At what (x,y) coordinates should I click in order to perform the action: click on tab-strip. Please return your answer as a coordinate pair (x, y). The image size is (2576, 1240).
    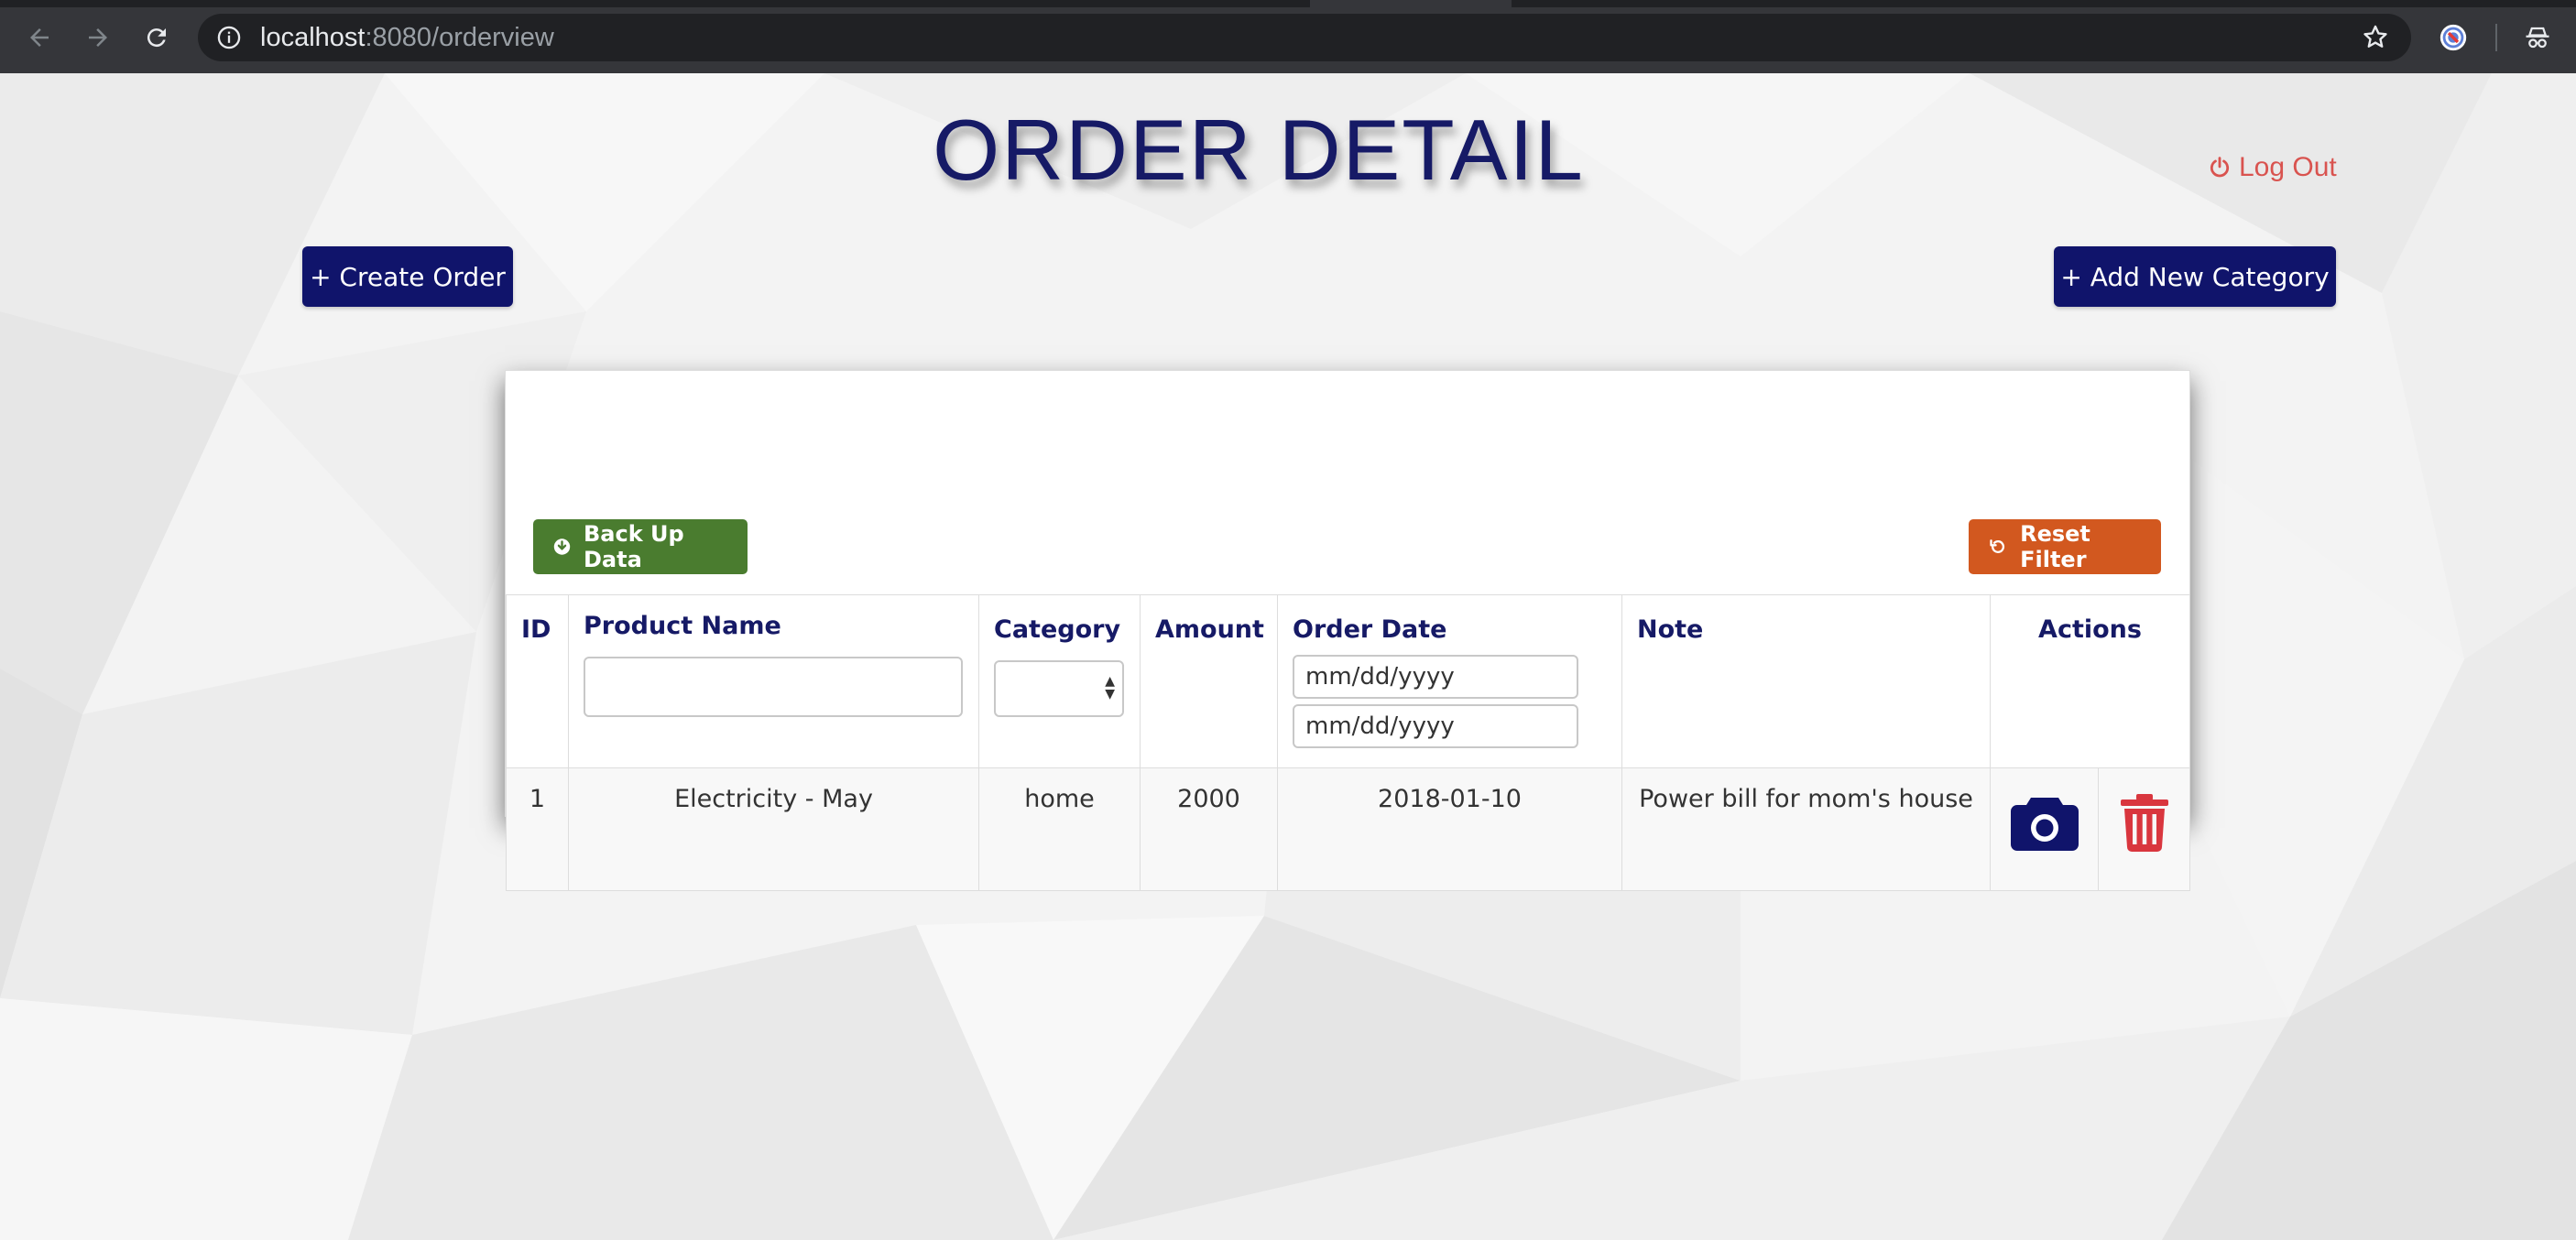
    Looking at the image, I should click on (1288, 4).